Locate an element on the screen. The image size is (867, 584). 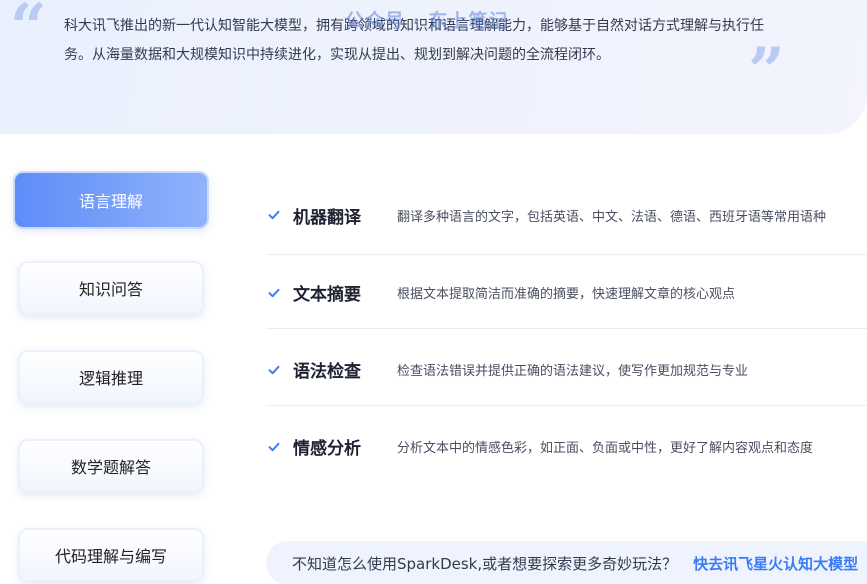
feature-desc: 检查语法错误并提供正确的语法建议，使写作更加规范与专业 is located at coordinates (573, 371).